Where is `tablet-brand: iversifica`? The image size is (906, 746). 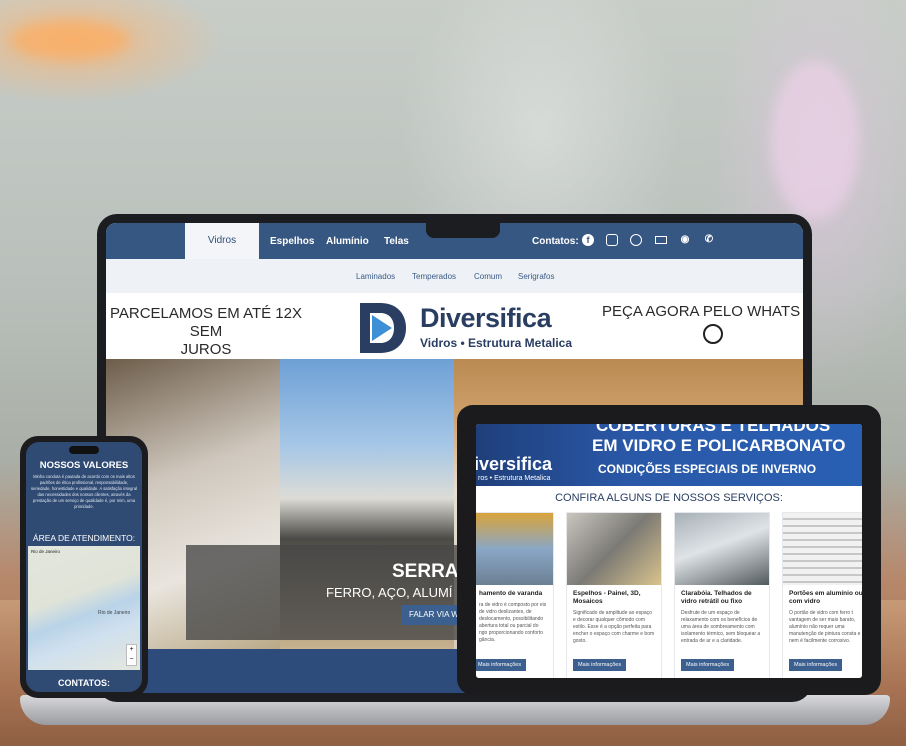
tablet-brand: iversifica is located at coordinates (514, 464).